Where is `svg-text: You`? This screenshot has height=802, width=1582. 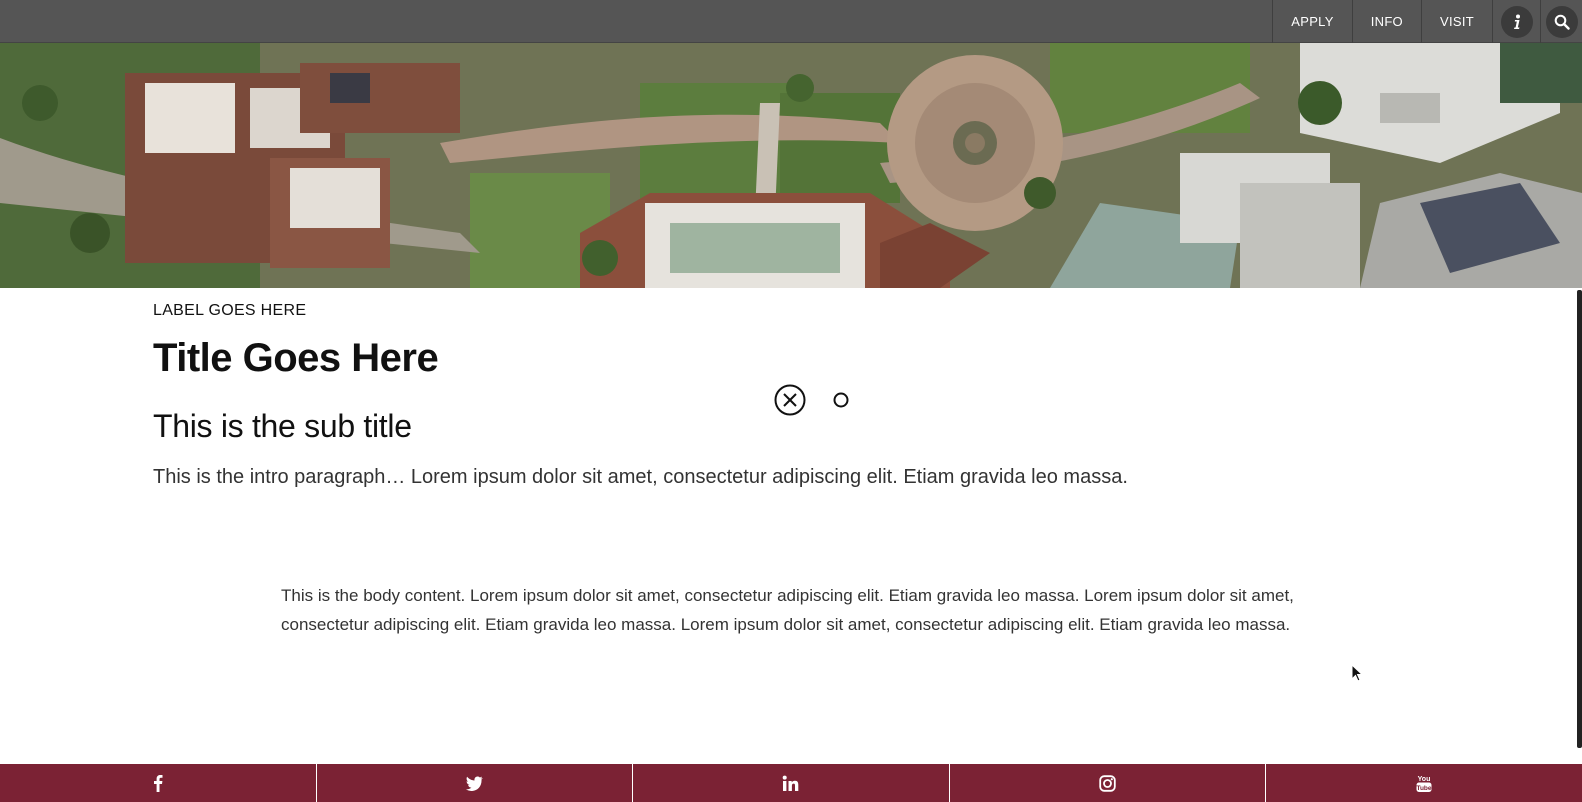 svg-text: You is located at coordinates (1424, 779).